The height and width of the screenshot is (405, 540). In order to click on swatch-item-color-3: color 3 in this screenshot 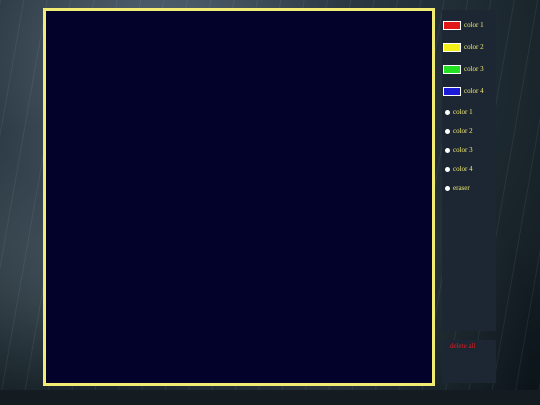, I will do `click(463, 69)`.